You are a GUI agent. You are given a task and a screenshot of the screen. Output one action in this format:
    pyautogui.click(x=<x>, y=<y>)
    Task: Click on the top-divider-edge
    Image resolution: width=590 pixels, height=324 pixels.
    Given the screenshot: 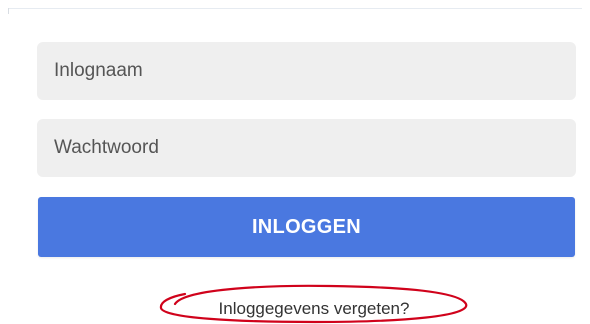 What is the action you would take?
    pyautogui.click(x=8, y=11)
    